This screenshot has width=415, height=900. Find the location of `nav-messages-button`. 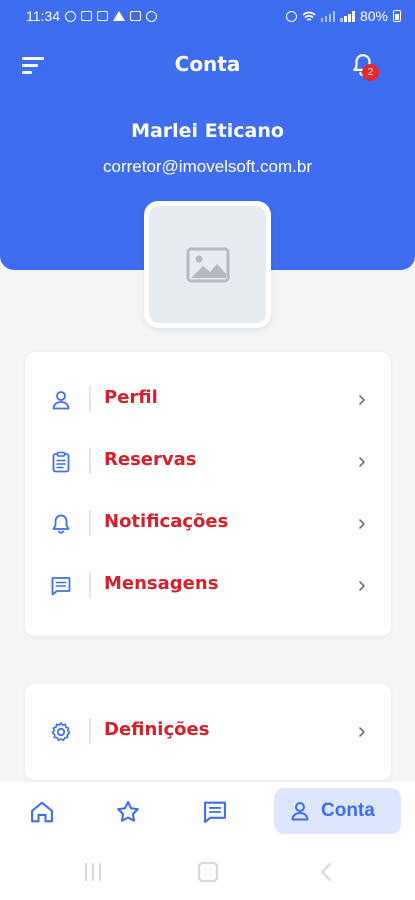

nav-messages-button is located at coordinates (215, 812).